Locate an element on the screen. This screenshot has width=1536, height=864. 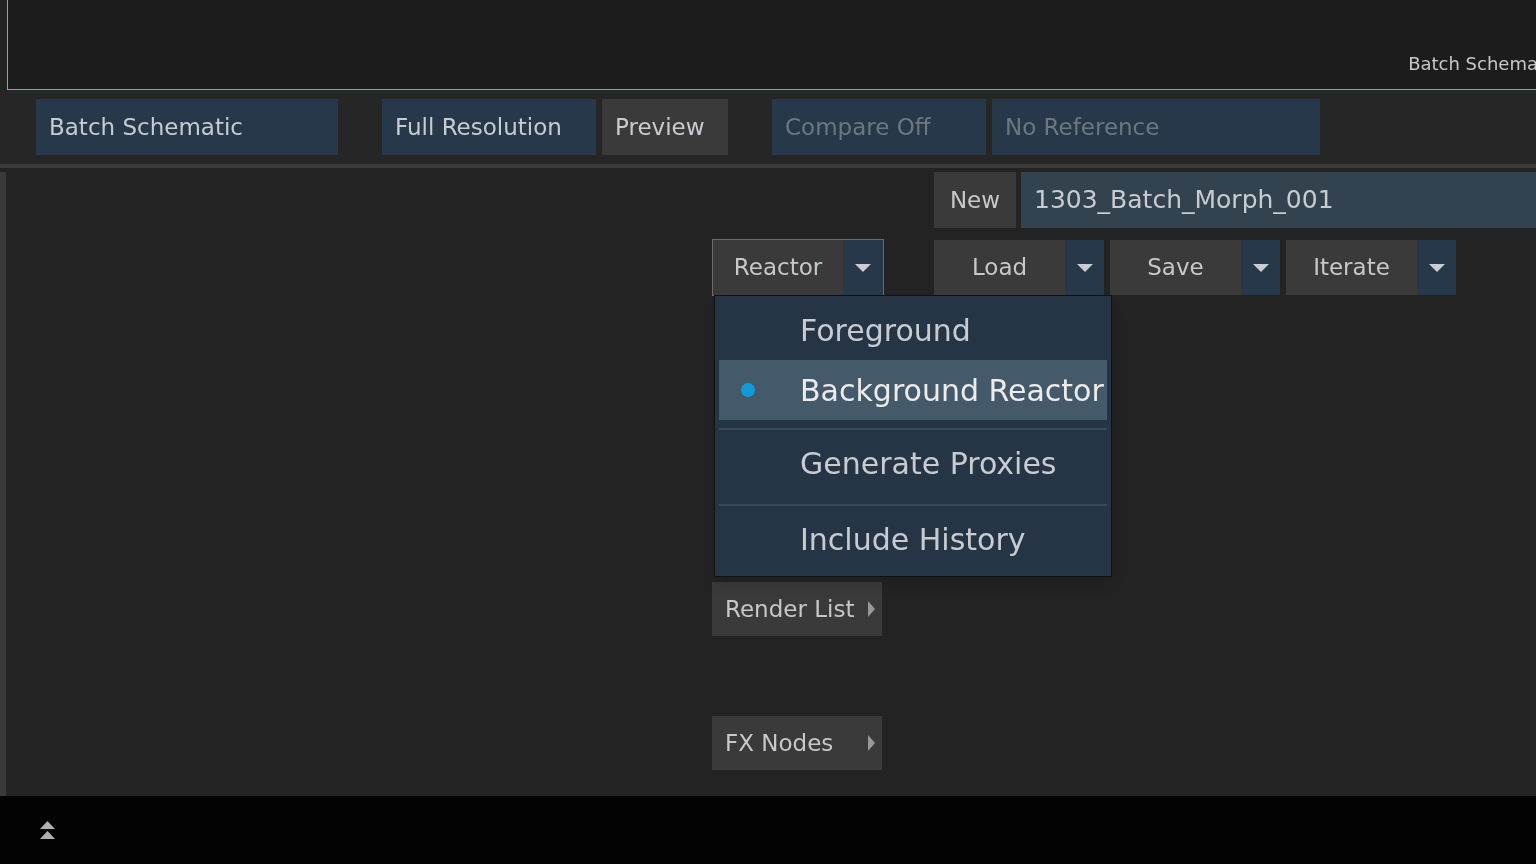
menu-item: Foreground is located at coordinates (913, 330).